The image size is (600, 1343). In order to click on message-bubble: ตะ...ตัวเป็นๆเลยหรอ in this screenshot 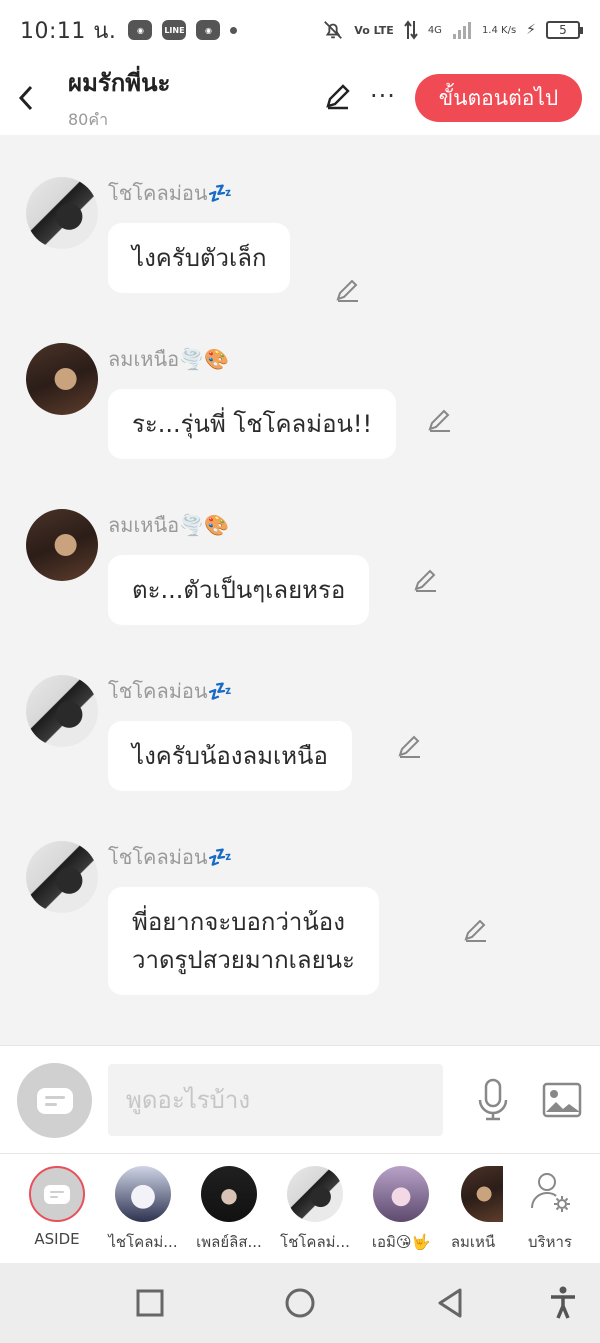, I will do `click(239, 590)`.